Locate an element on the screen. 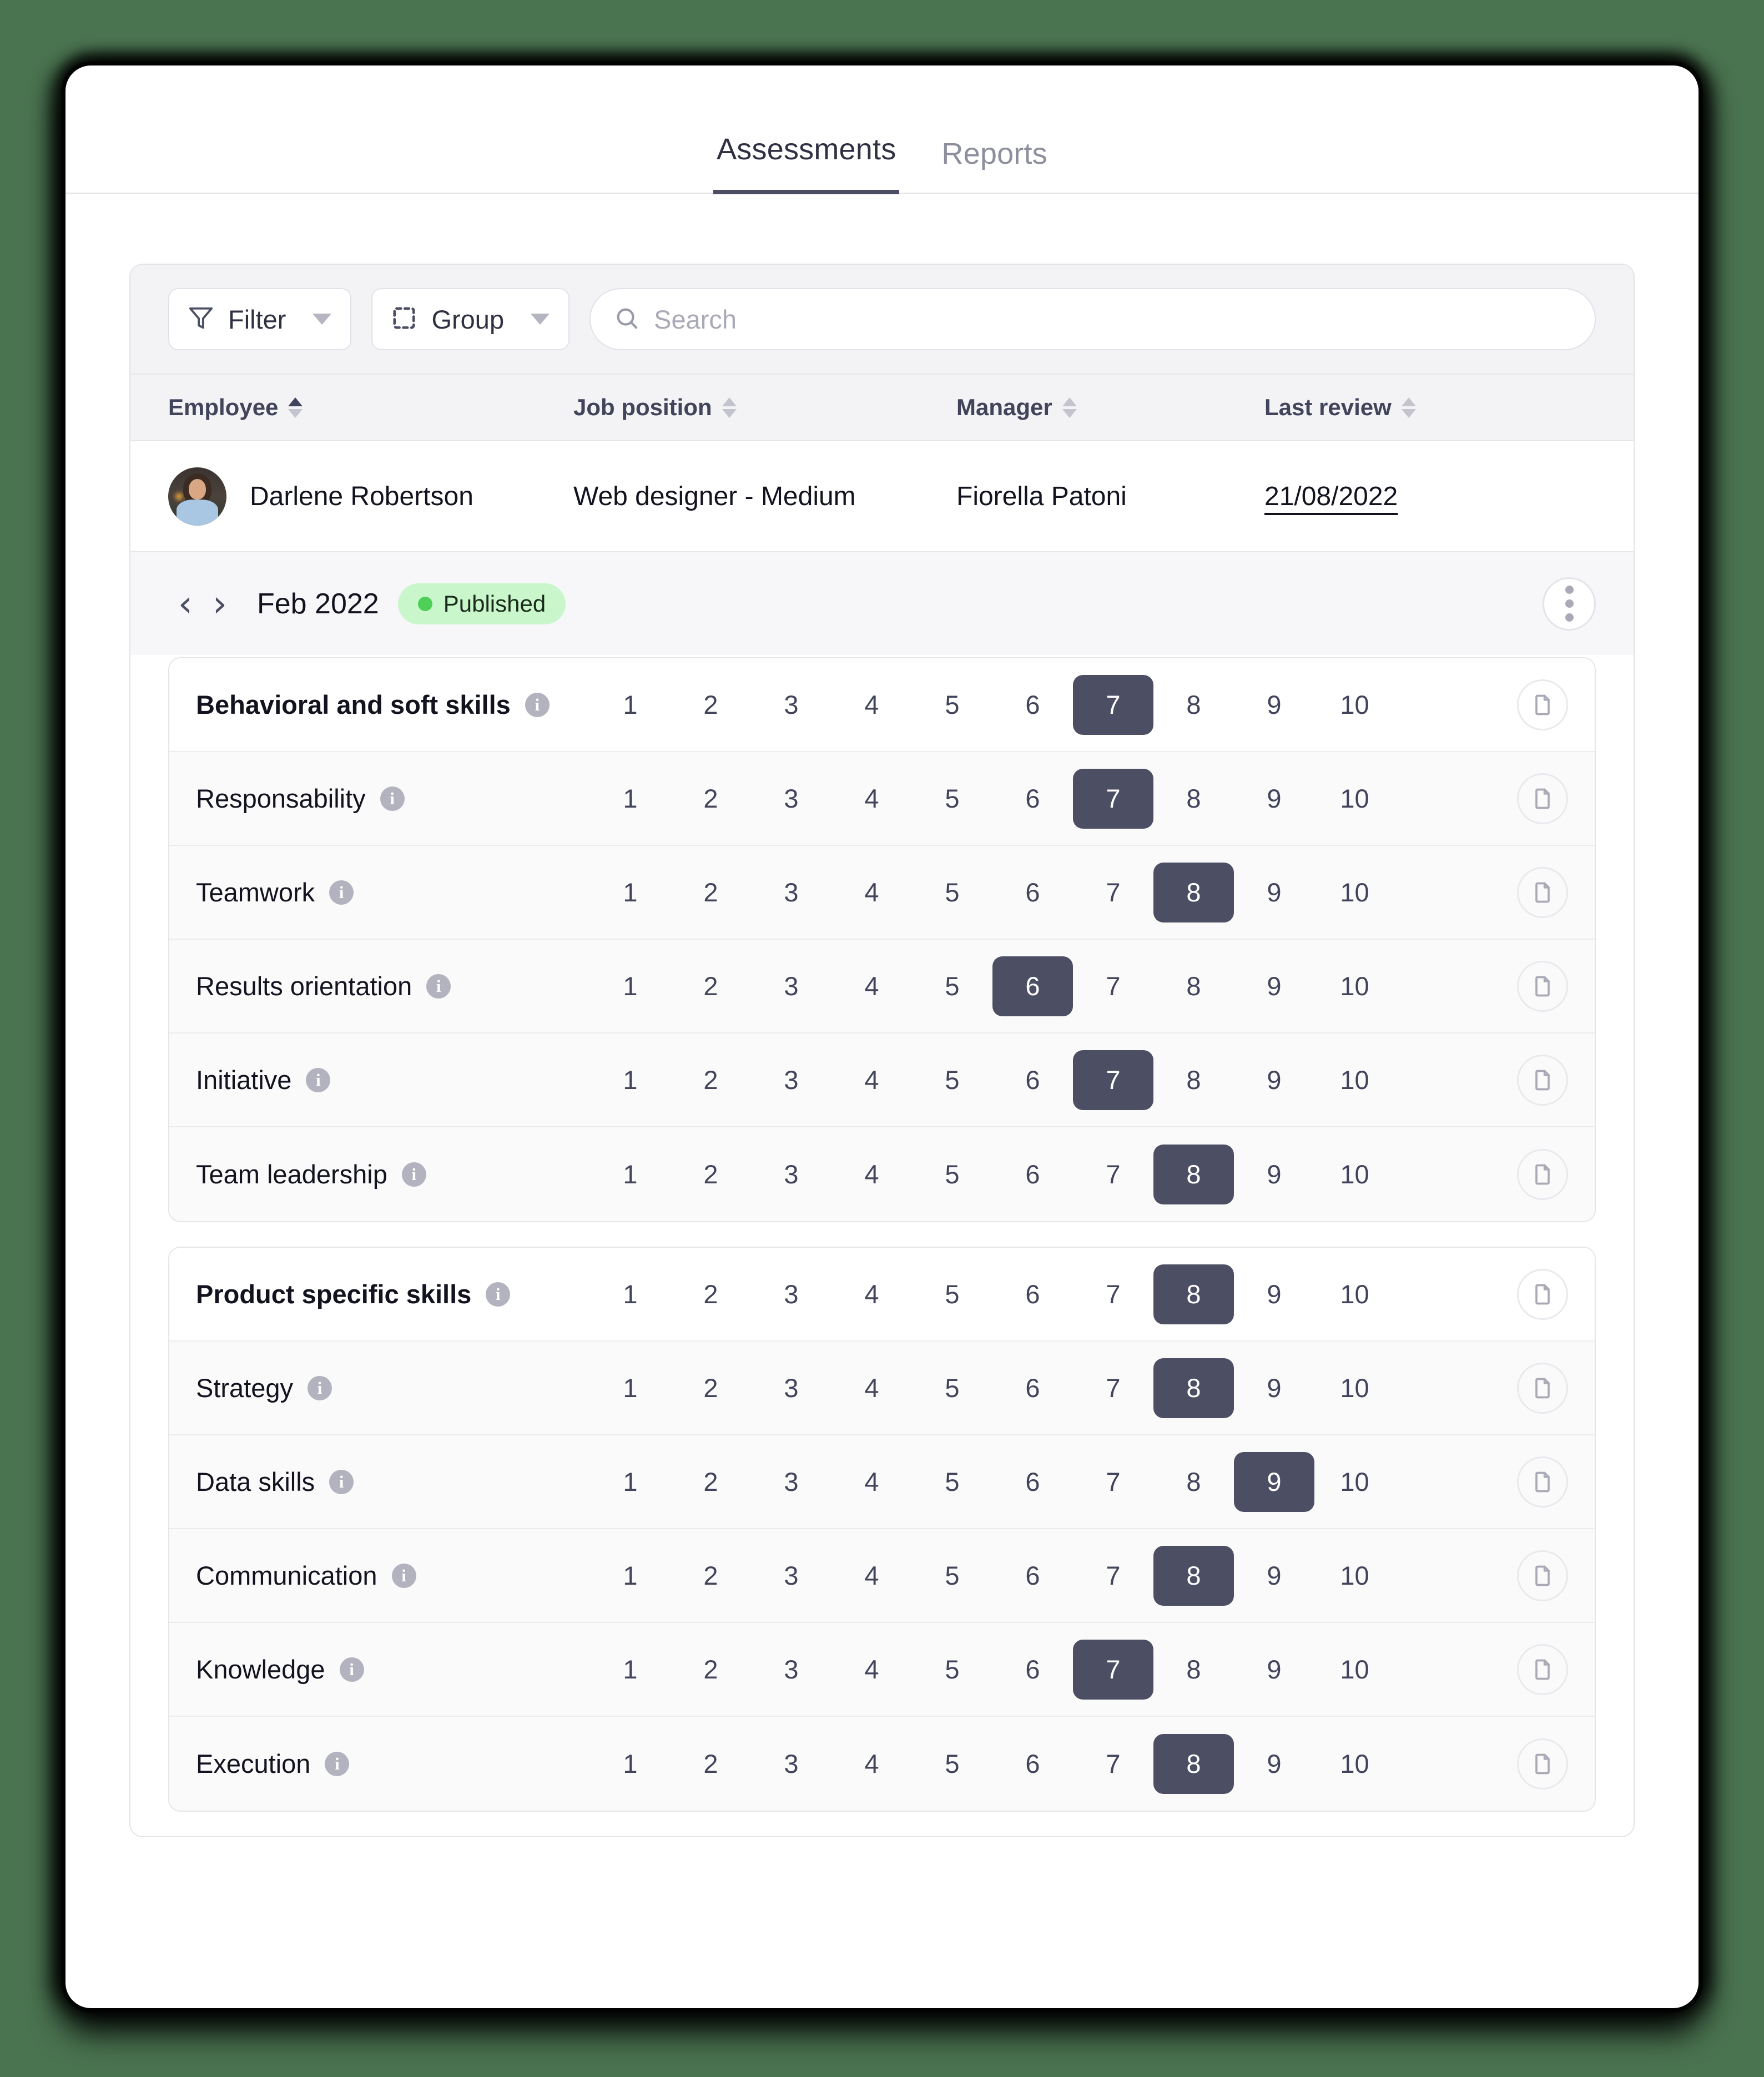 The width and height of the screenshot is (1764, 2077). sort-toggle-last-review is located at coordinates (1408, 407).